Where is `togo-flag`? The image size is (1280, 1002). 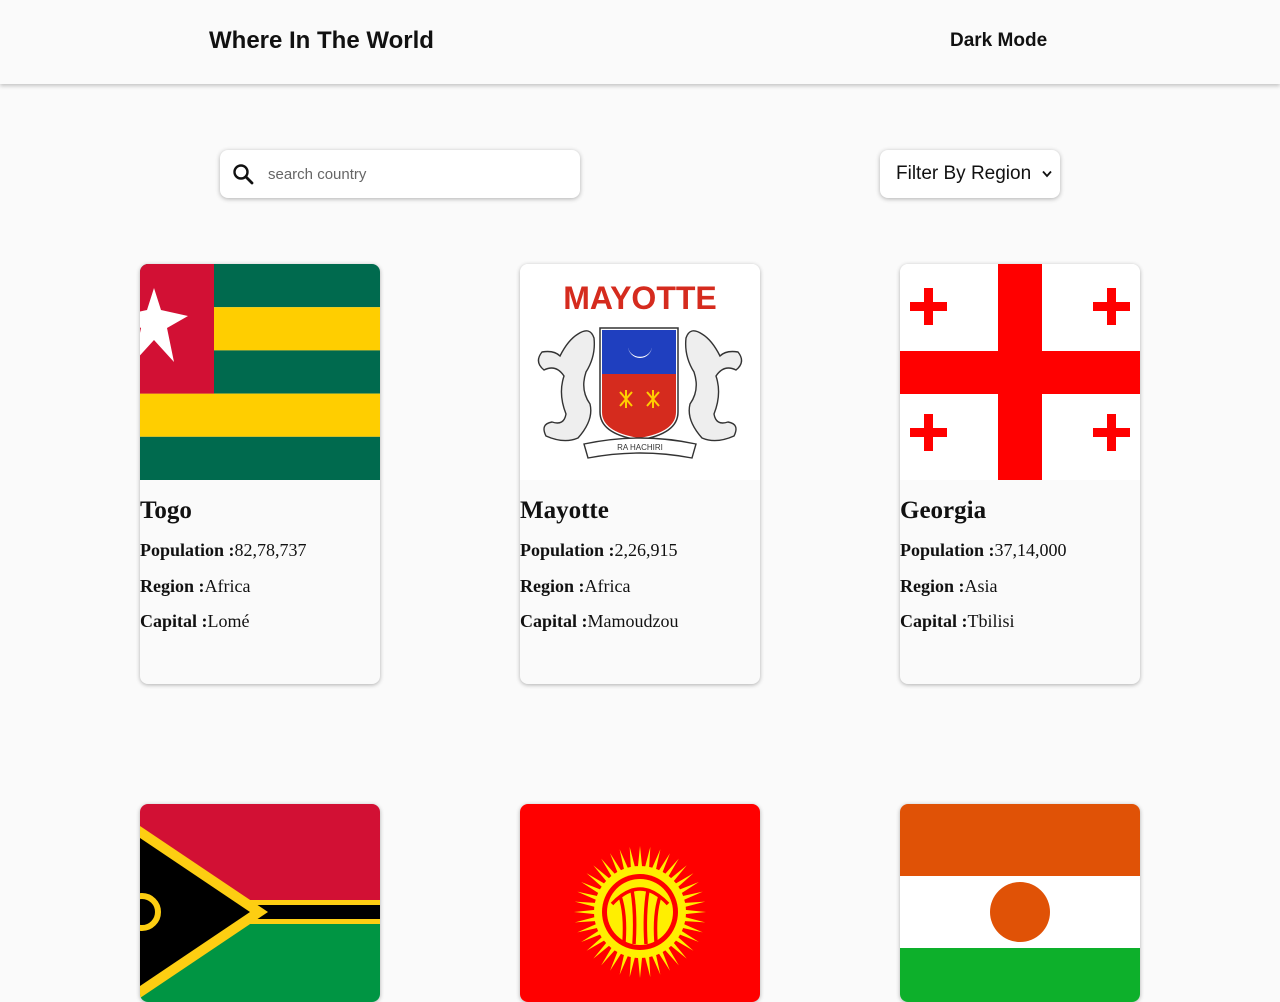 togo-flag is located at coordinates (260, 372).